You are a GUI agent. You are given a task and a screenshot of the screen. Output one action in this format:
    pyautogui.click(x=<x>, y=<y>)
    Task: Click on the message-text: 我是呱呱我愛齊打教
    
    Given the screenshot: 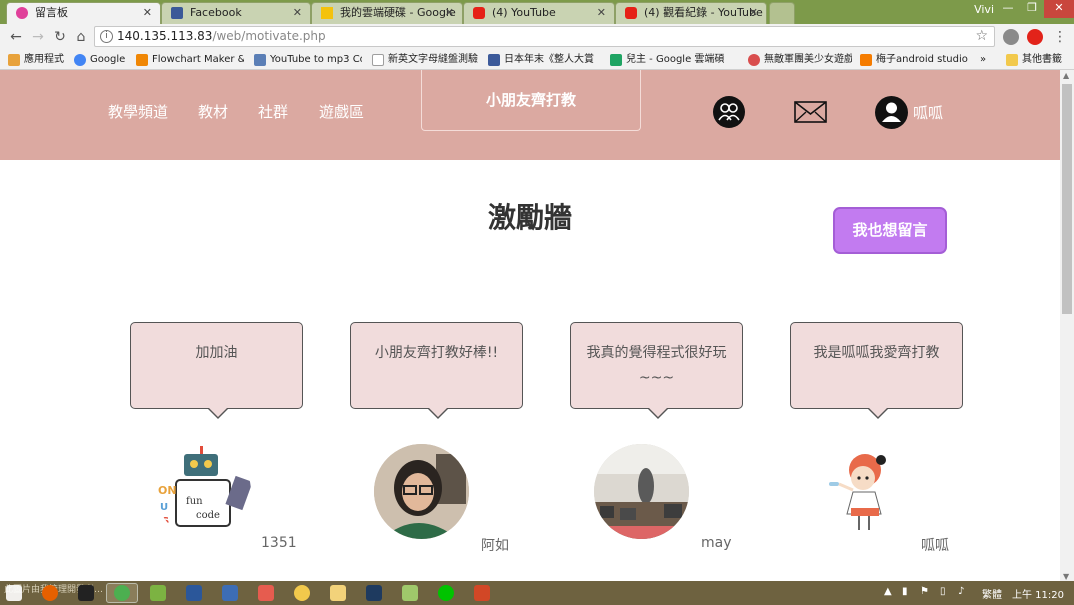 What is the action you would take?
    pyautogui.click(x=876, y=353)
    